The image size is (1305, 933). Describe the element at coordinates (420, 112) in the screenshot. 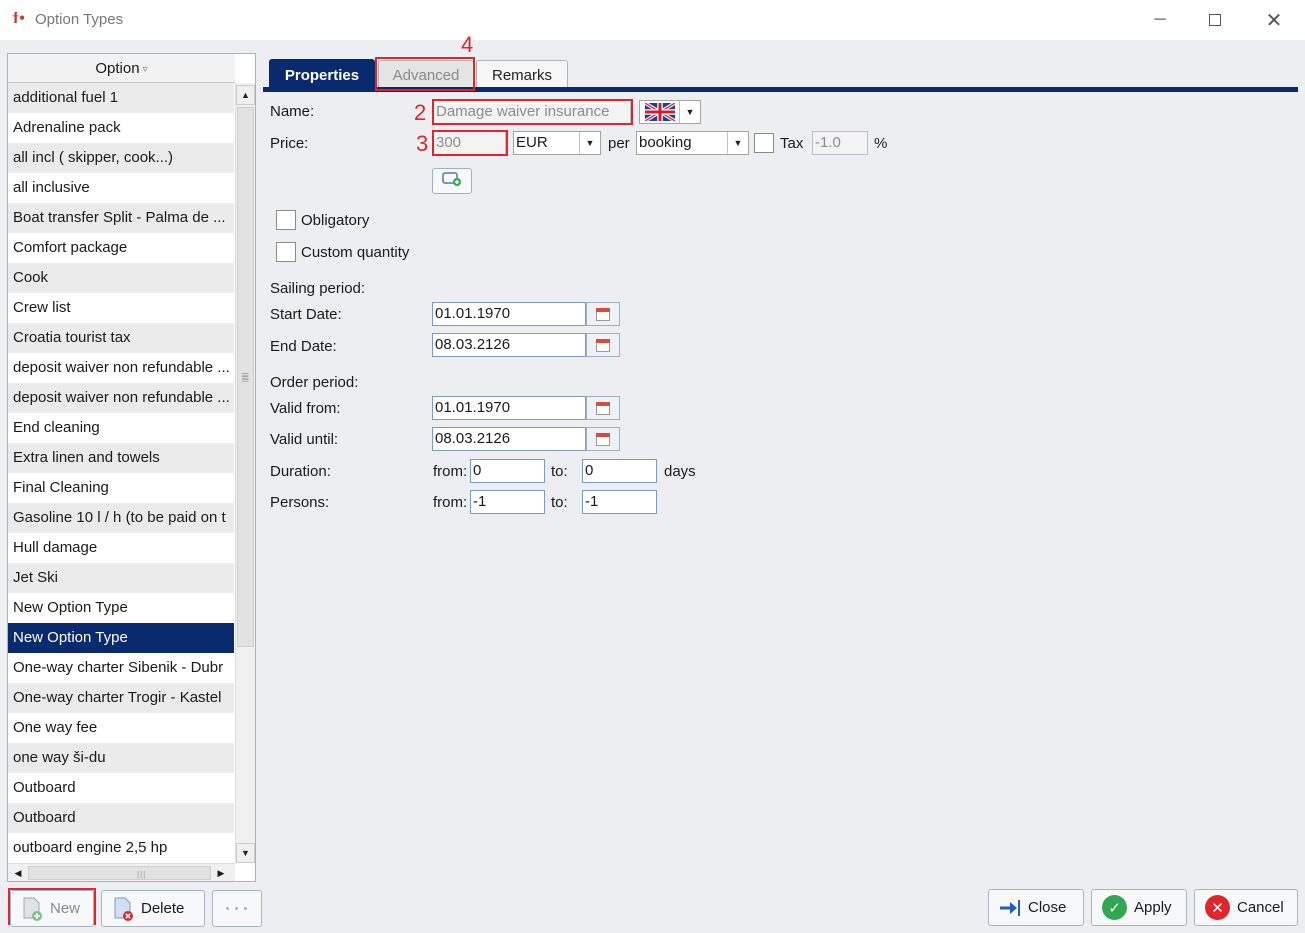

I see `annotation-number-2: 2` at that location.